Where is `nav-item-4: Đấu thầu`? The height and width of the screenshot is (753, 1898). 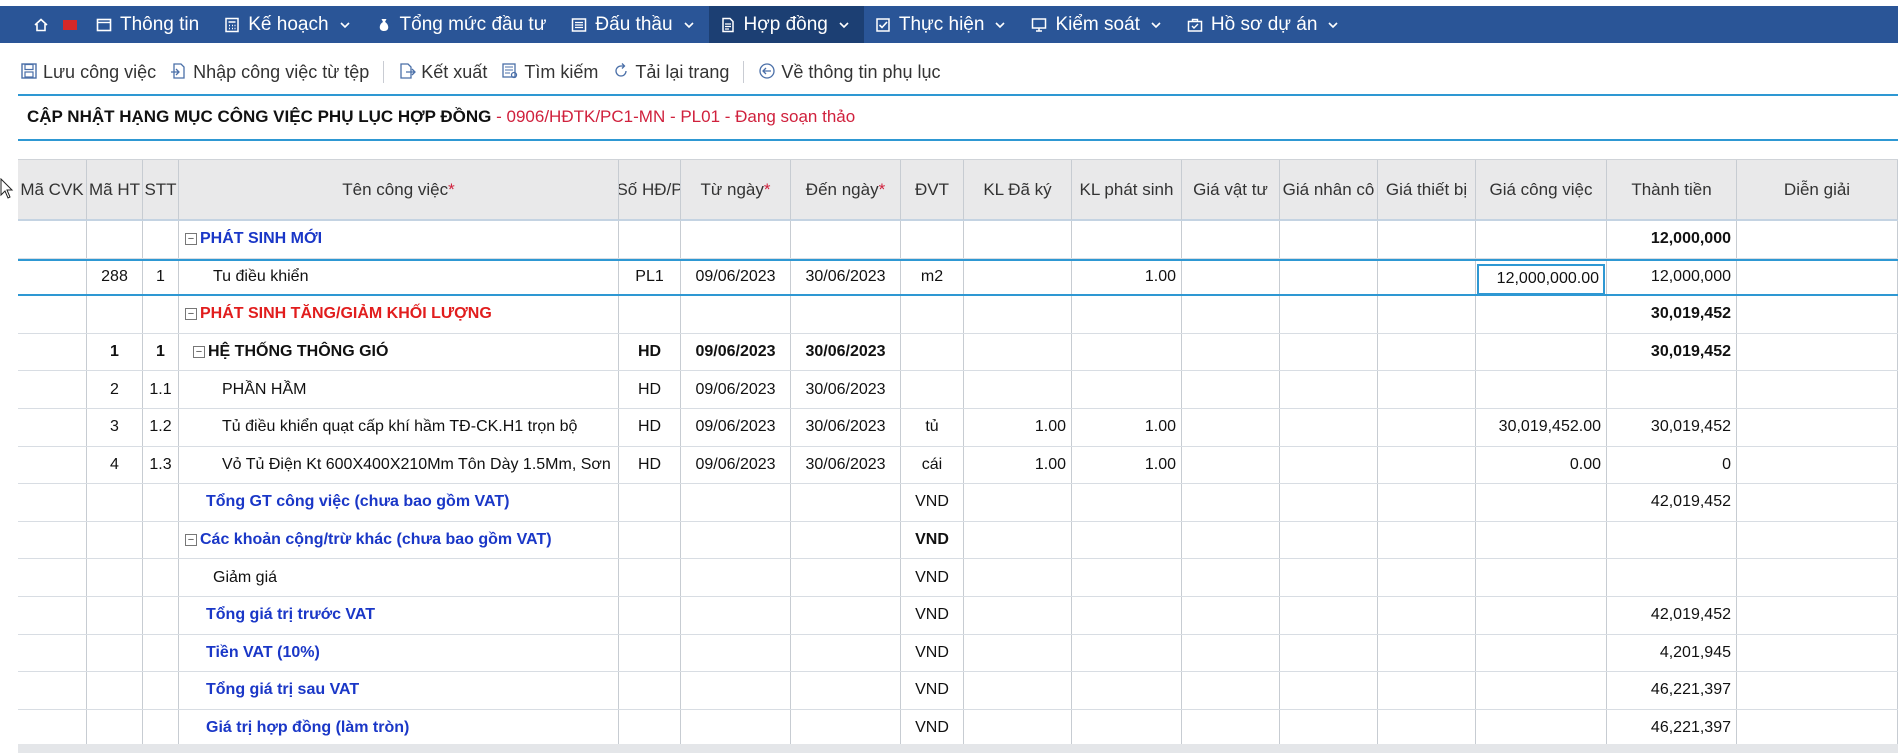
nav-item-4: Đấu thầu is located at coordinates (634, 24).